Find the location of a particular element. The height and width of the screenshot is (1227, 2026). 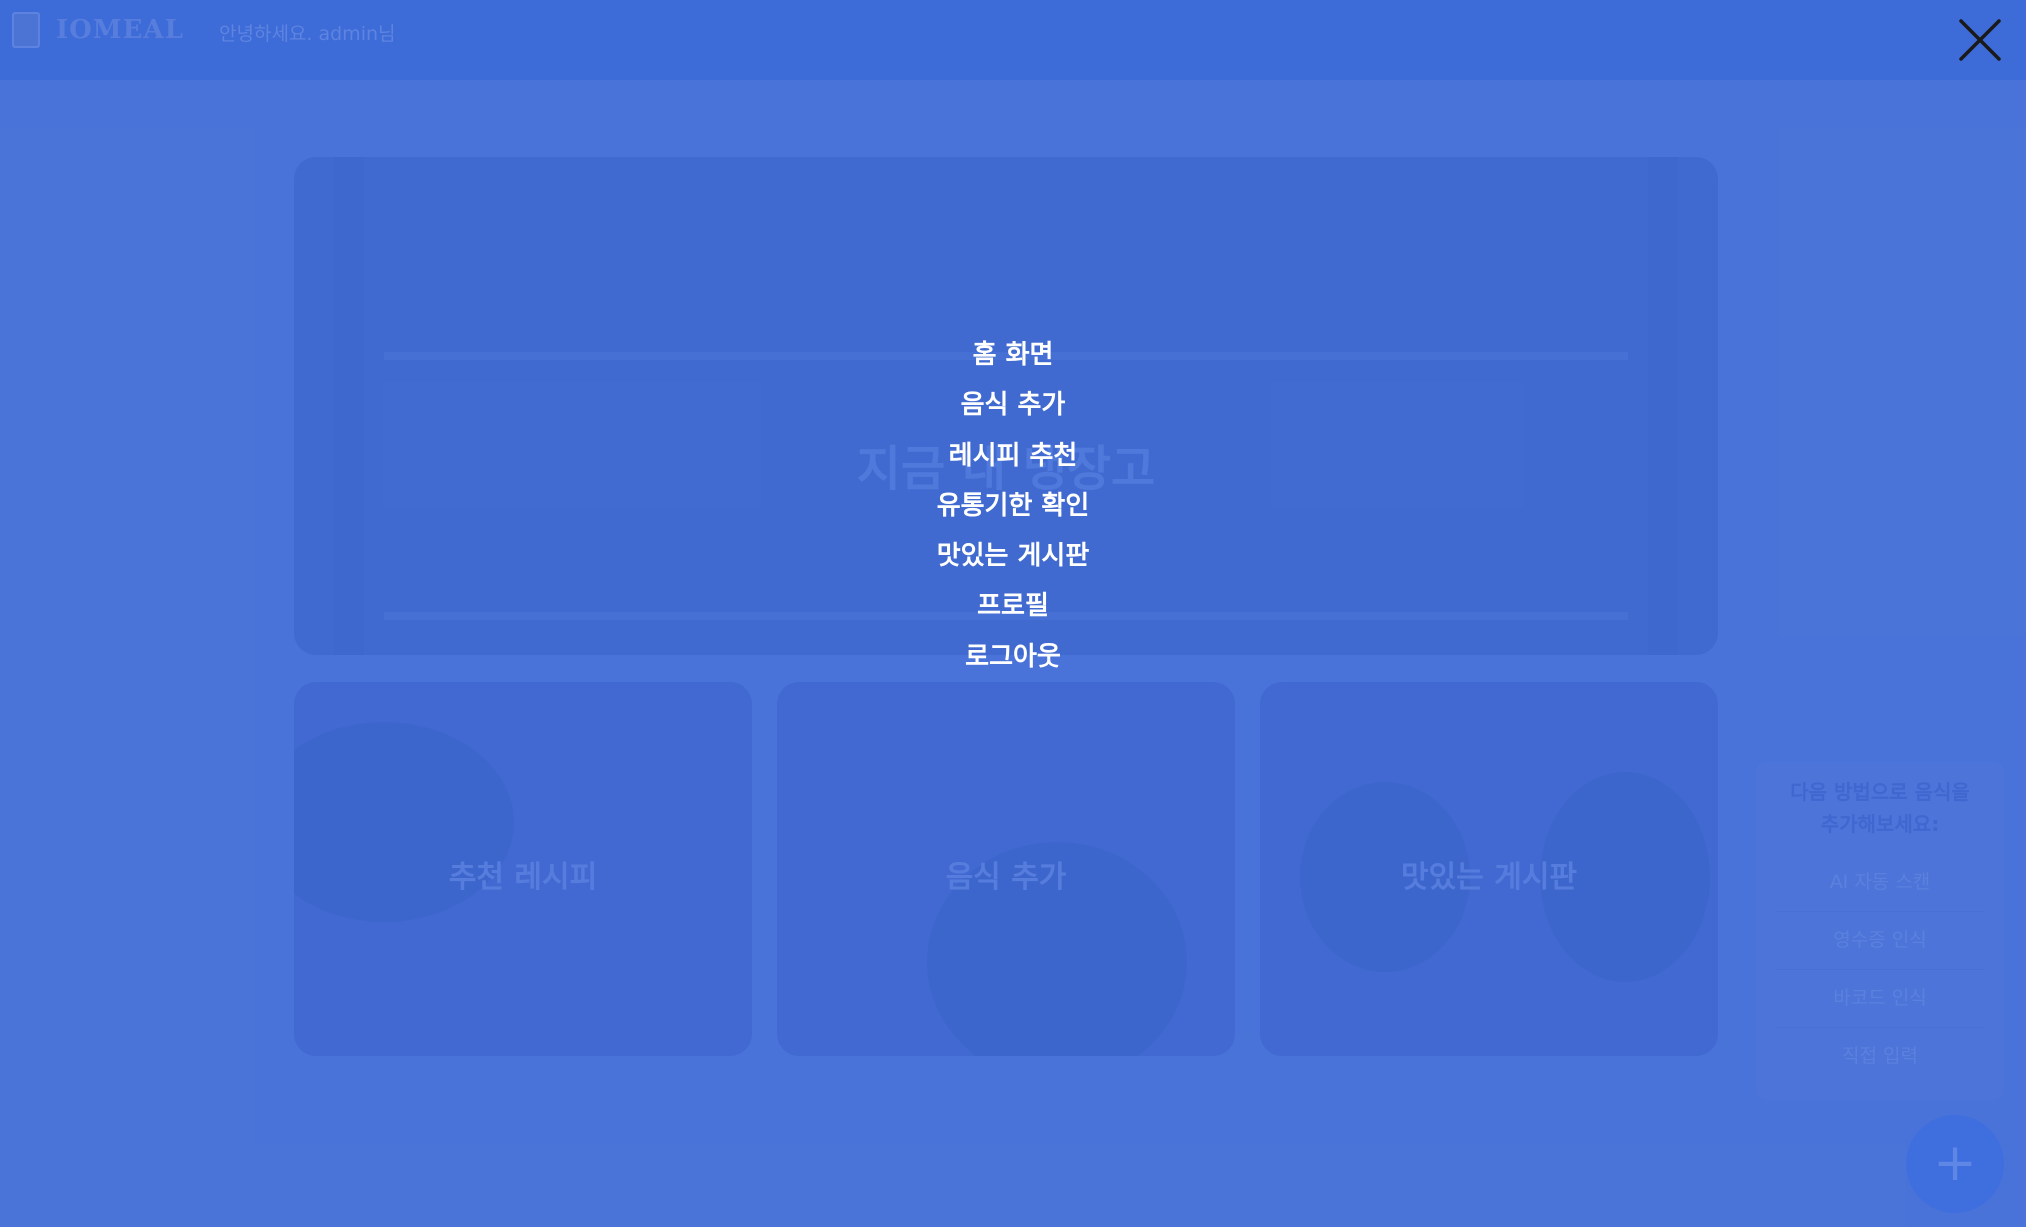

close-menu-button is located at coordinates (1980, 40).